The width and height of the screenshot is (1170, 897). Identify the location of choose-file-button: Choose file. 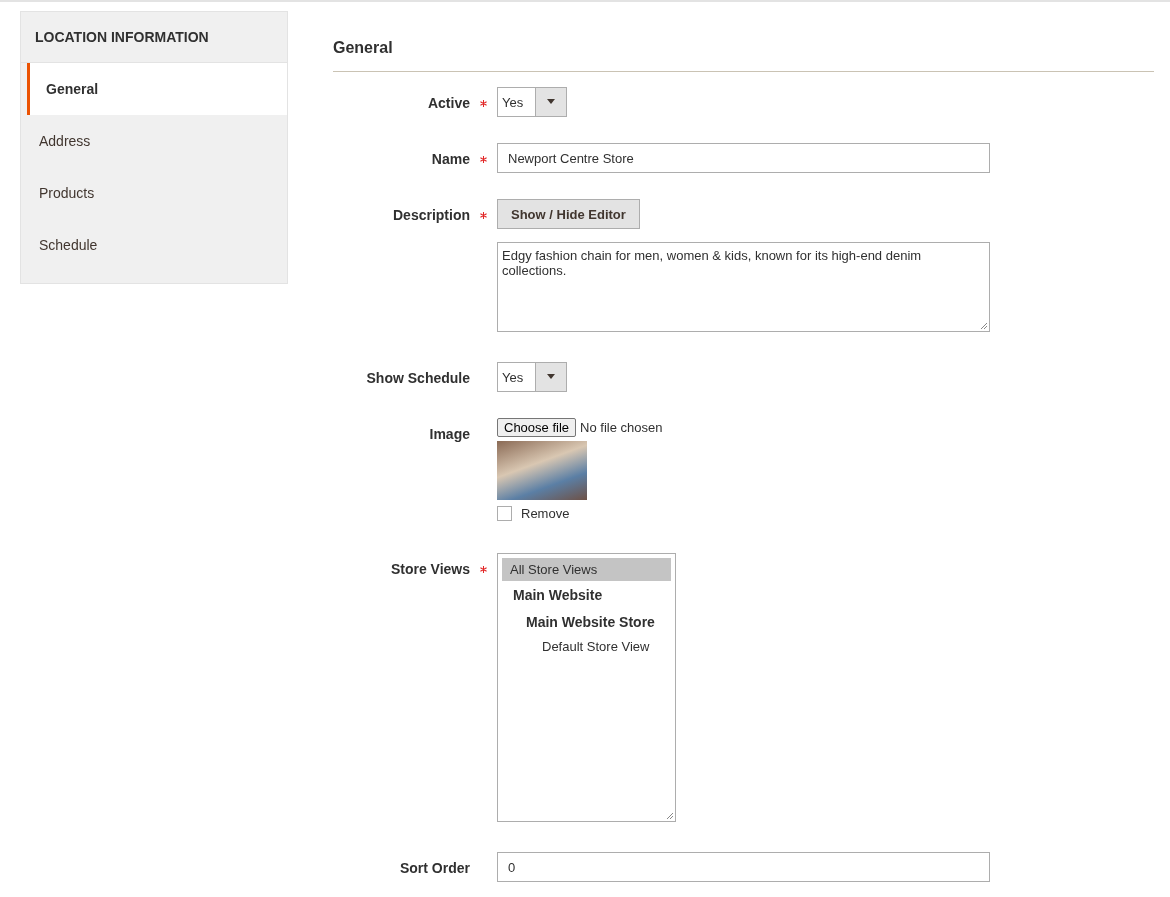
(537, 427).